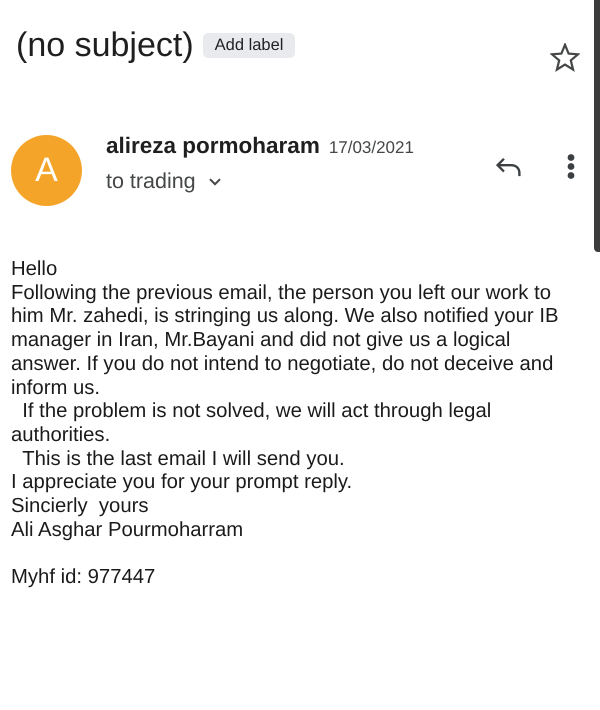 The height and width of the screenshot is (710, 600). I want to click on sender-name: alireza pormoharam, so click(213, 146).